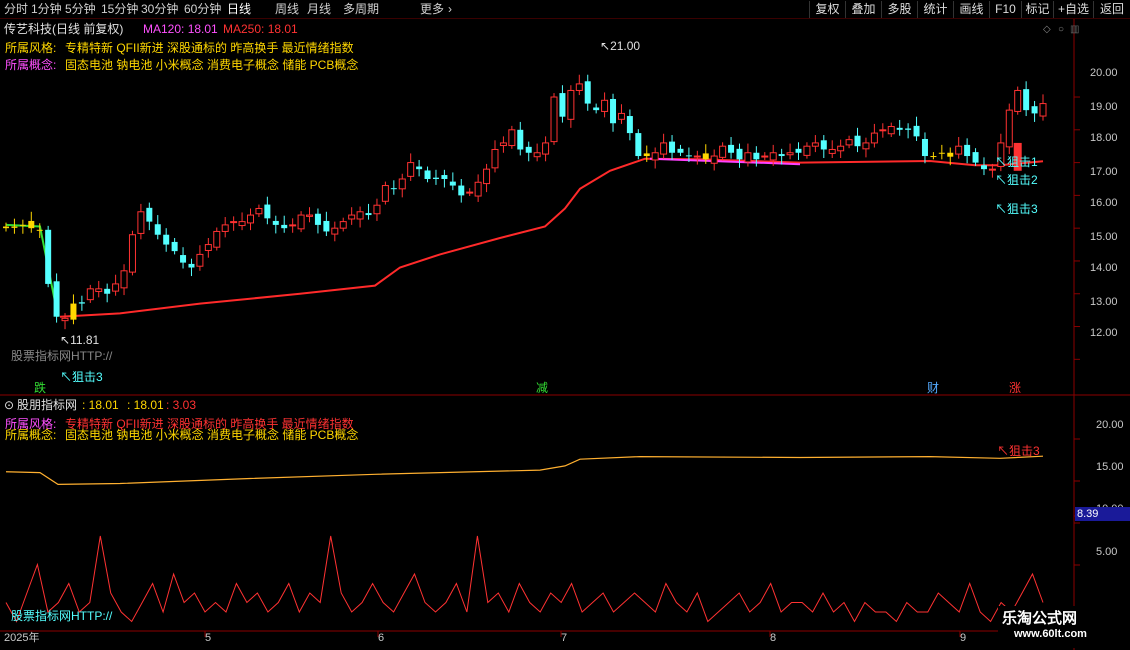 The height and width of the screenshot is (650, 1130). I want to click on event-drop: 跌, so click(40, 388).